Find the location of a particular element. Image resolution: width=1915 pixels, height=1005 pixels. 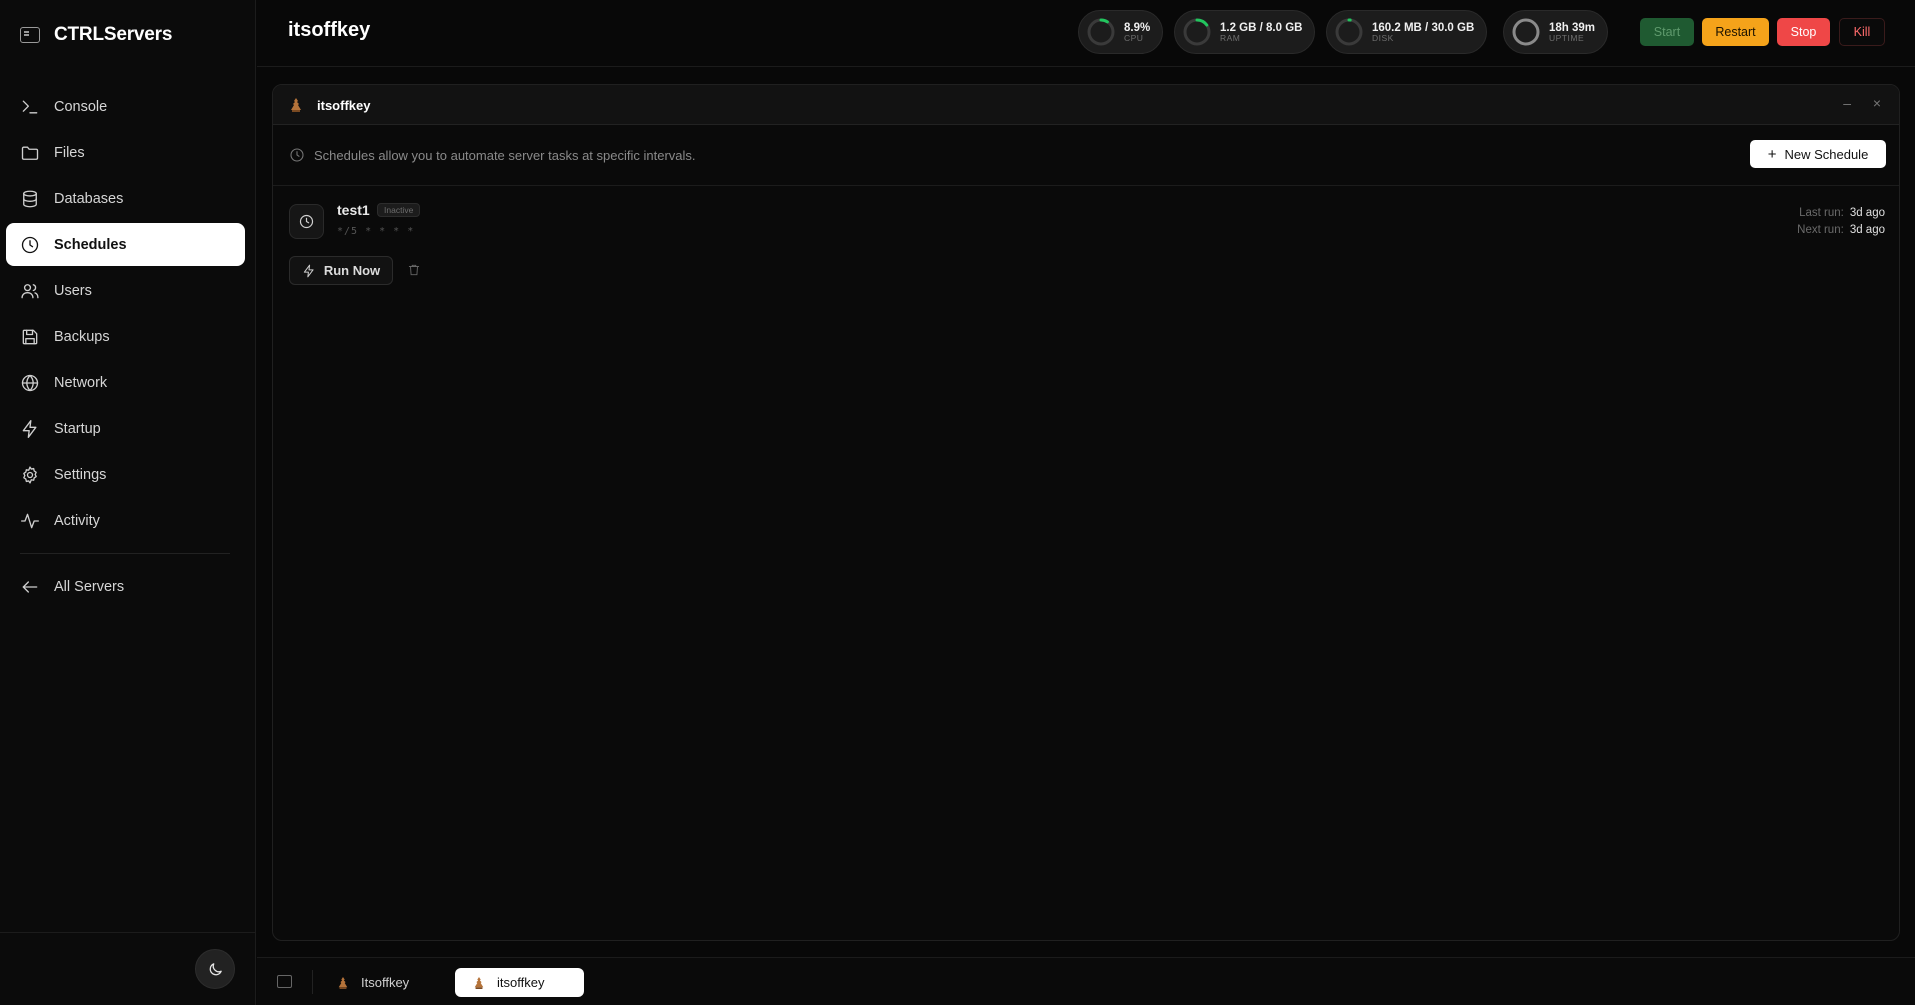

sidebar-item-settings: Settings is located at coordinates (125, 474).